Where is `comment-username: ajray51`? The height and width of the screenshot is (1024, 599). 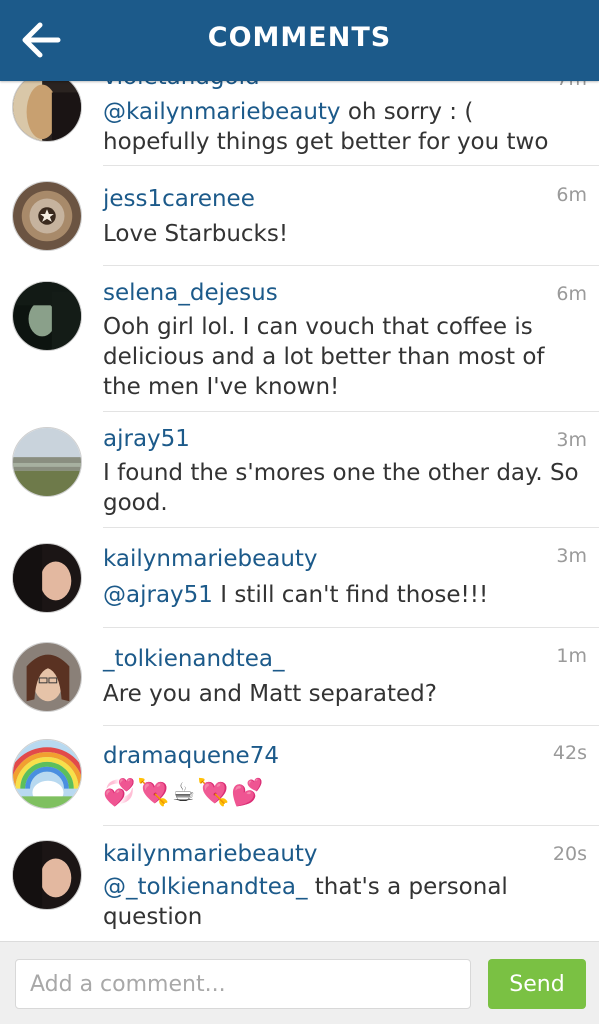 comment-username: ajray51 is located at coordinates (146, 439).